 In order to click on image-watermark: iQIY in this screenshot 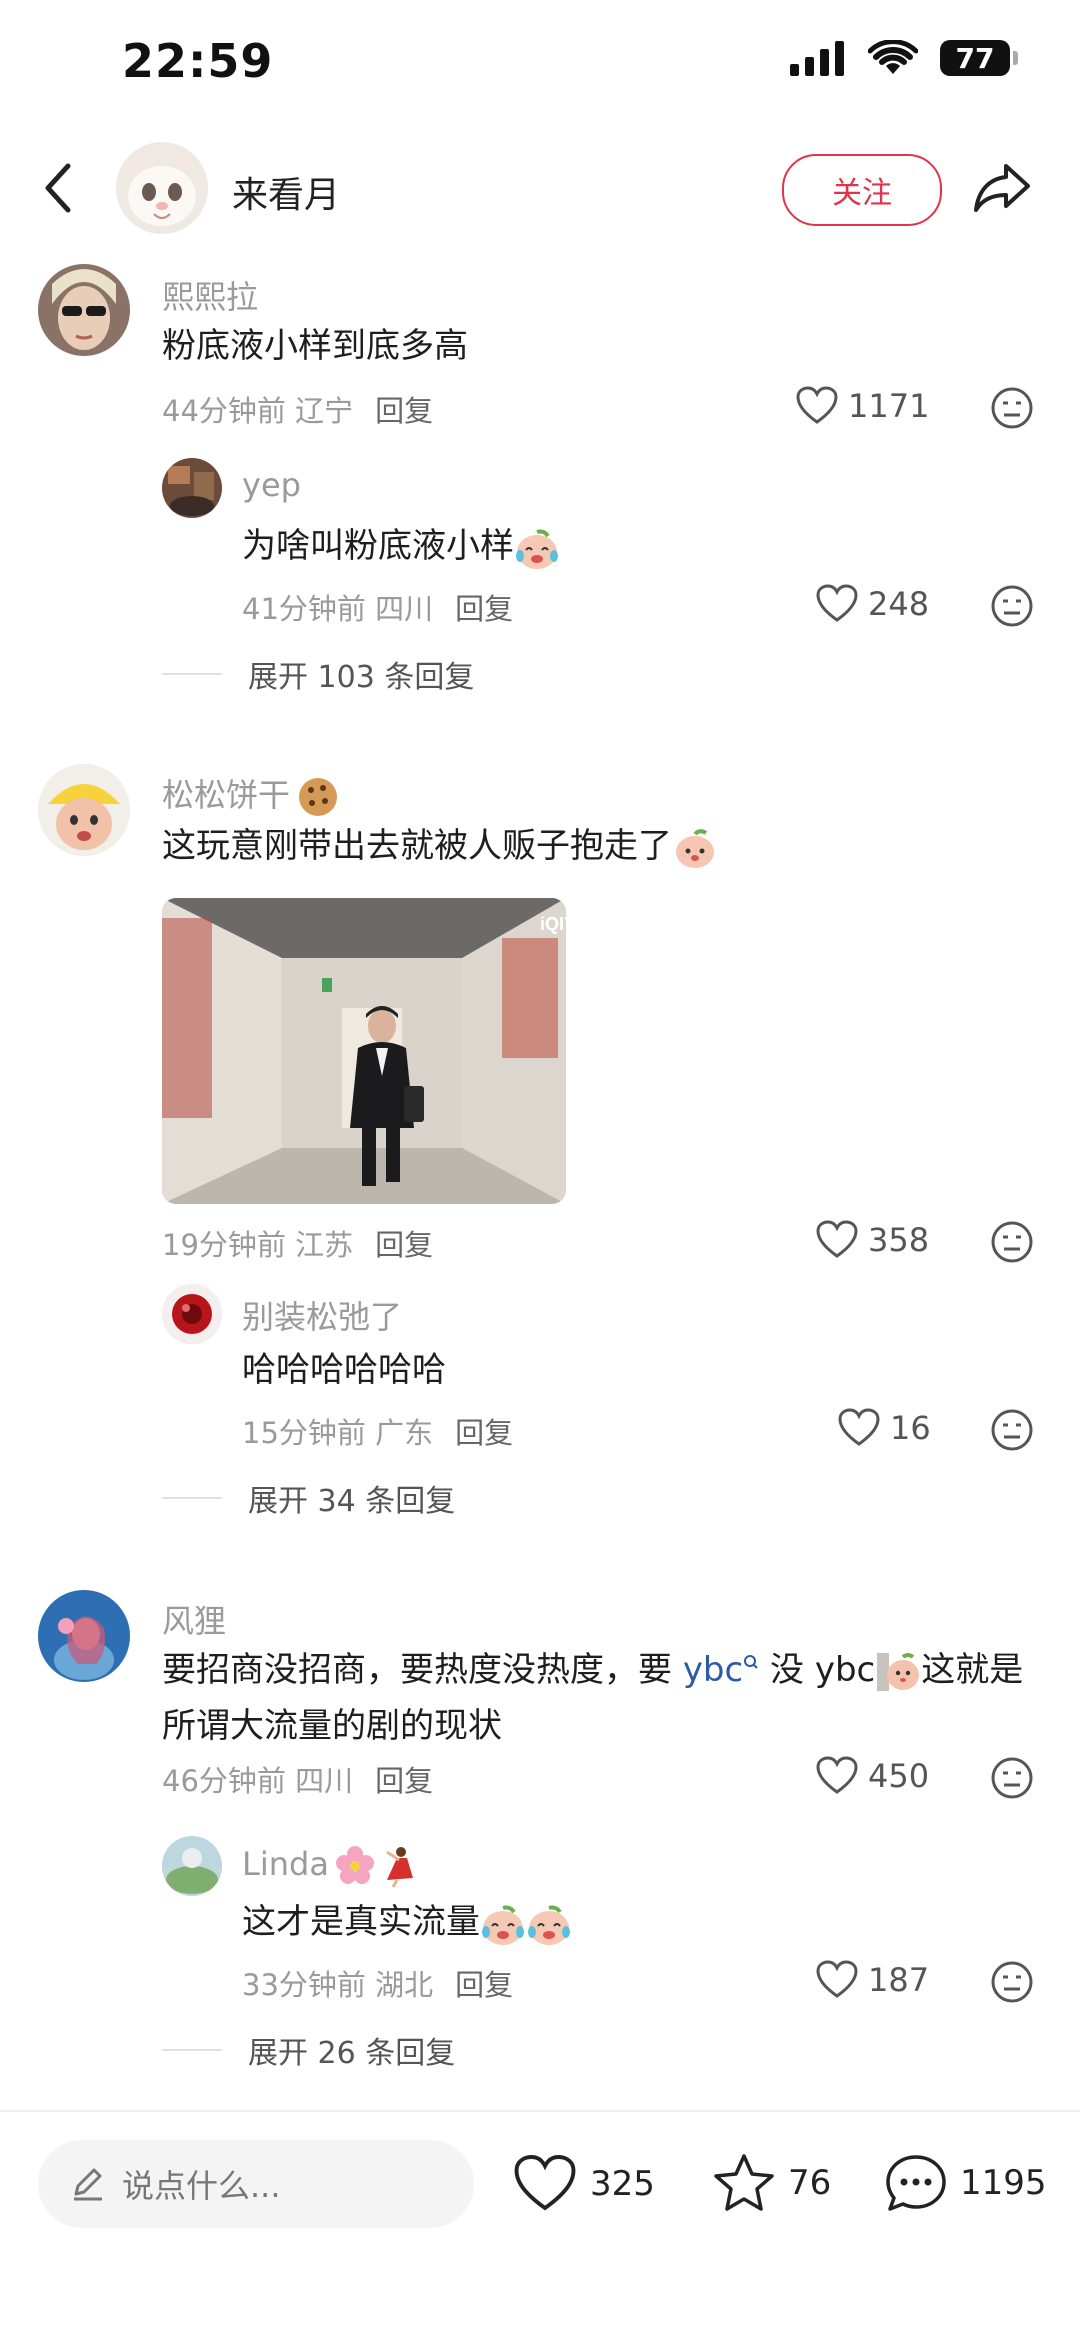, I will do `click(553, 924)`.